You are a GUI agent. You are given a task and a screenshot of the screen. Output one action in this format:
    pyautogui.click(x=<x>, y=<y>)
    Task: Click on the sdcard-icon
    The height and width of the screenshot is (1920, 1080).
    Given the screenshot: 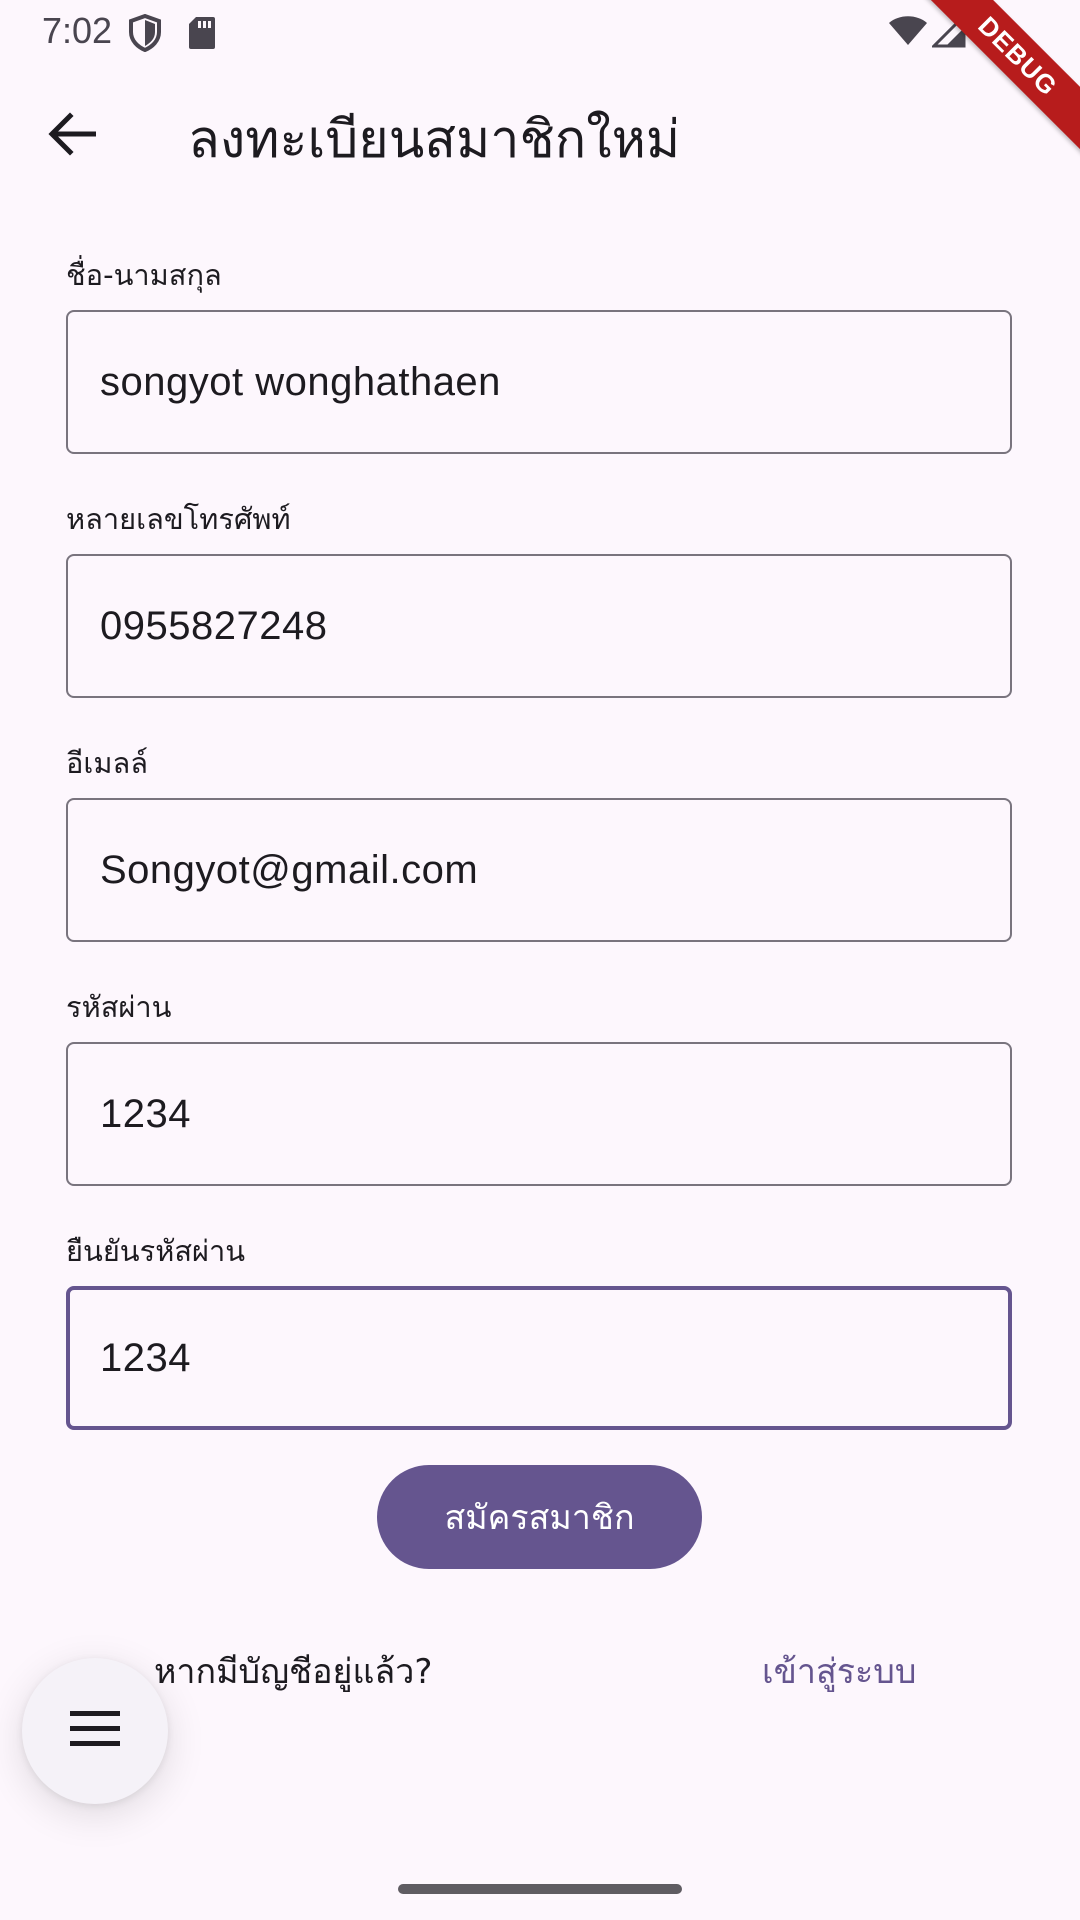 What is the action you would take?
    pyautogui.click(x=202, y=35)
    